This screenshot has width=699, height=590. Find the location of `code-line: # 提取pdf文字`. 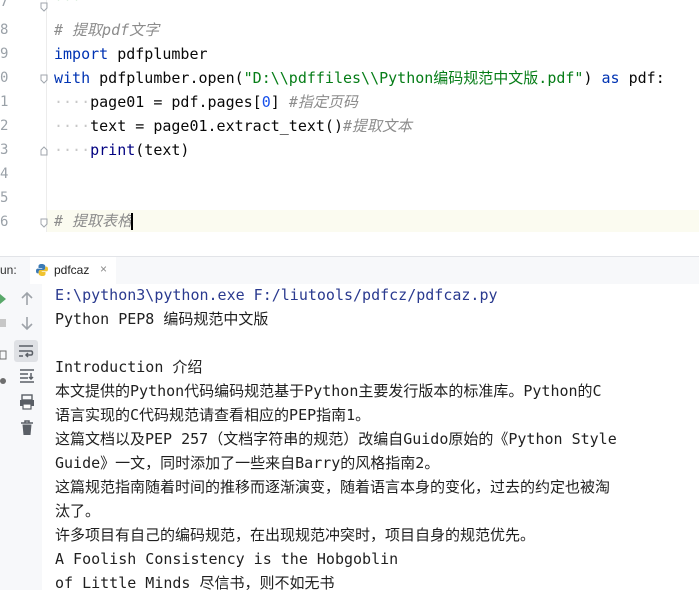

code-line: # 提取pdf文字 is located at coordinates (107, 30).